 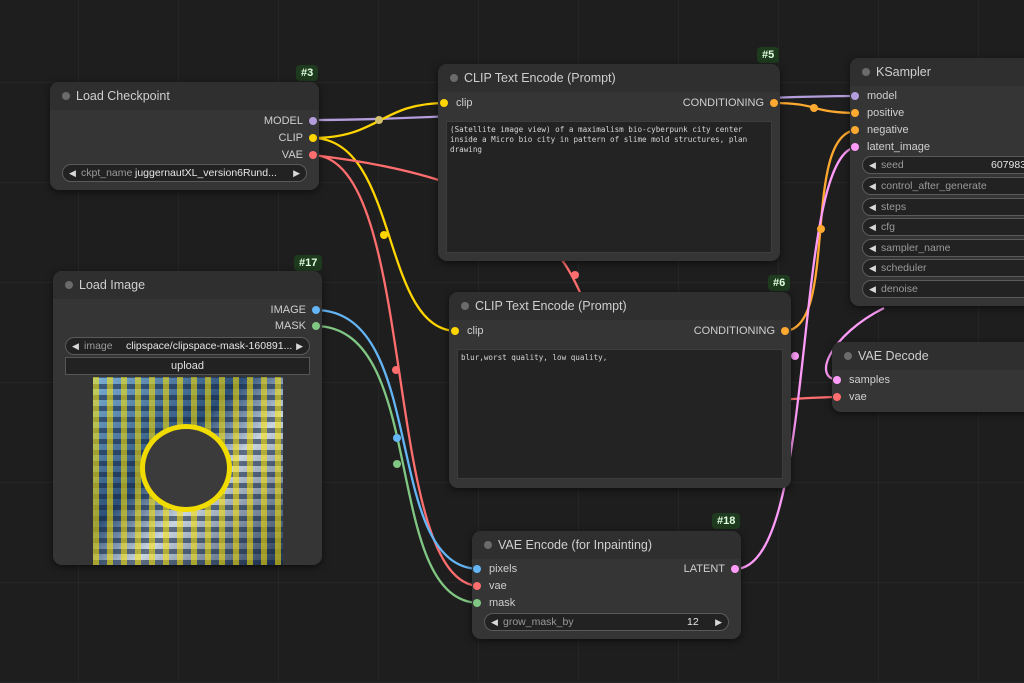 What do you see at coordinates (943, 186) in the screenshot?
I see `control-after-generate-widget: ◀ control_after_generate` at bounding box center [943, 186].